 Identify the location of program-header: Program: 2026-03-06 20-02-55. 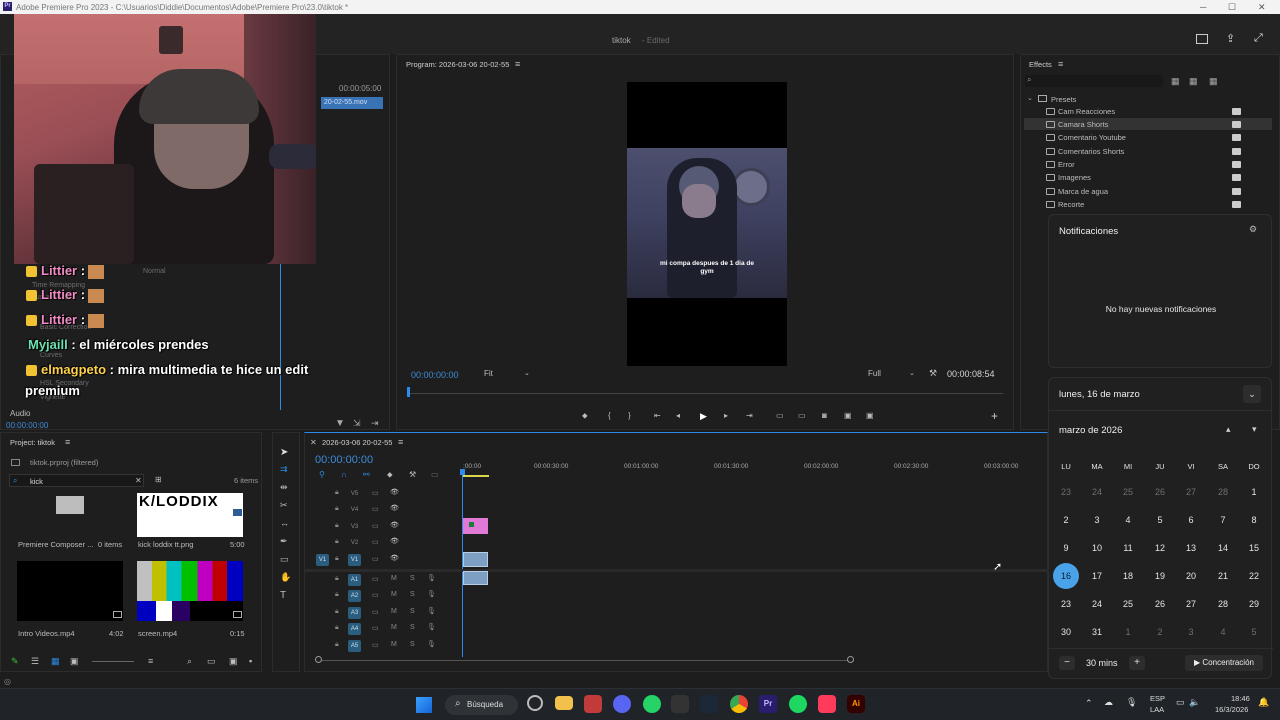
(457, 64).